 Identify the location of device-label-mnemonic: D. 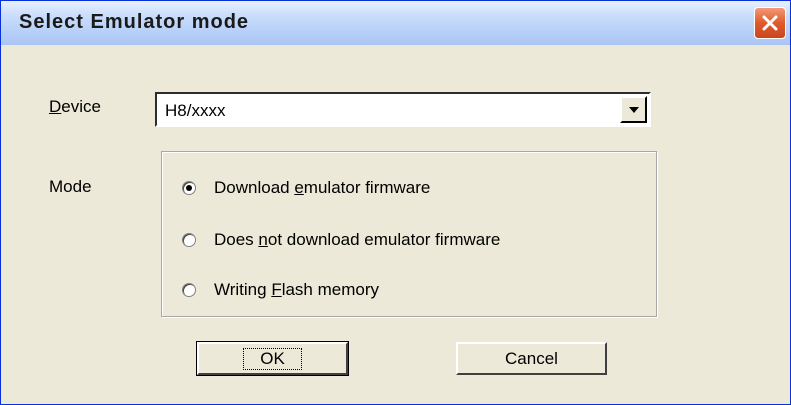
(55, 106).